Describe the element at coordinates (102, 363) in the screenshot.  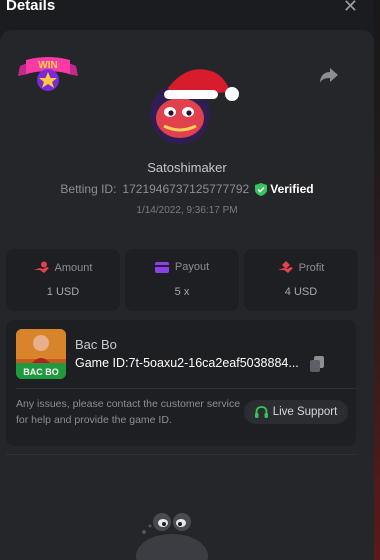
I see `game-id-label: Game ID:` at that location.